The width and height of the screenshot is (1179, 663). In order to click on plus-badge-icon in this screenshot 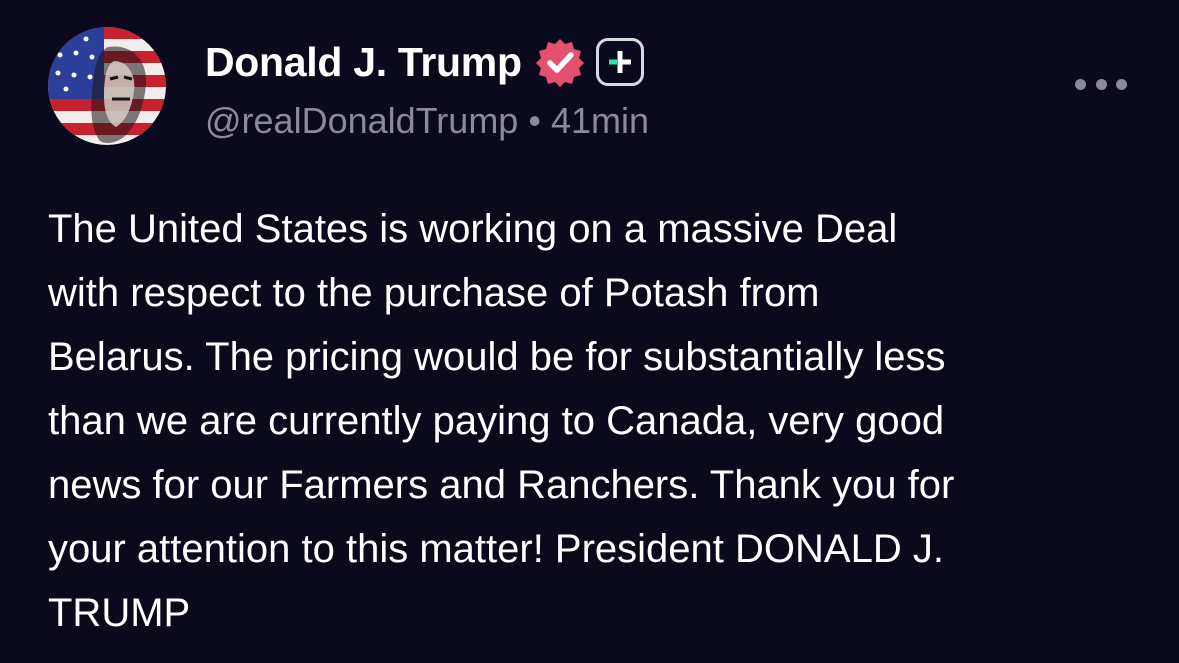, I will do `click(619, 62)`.